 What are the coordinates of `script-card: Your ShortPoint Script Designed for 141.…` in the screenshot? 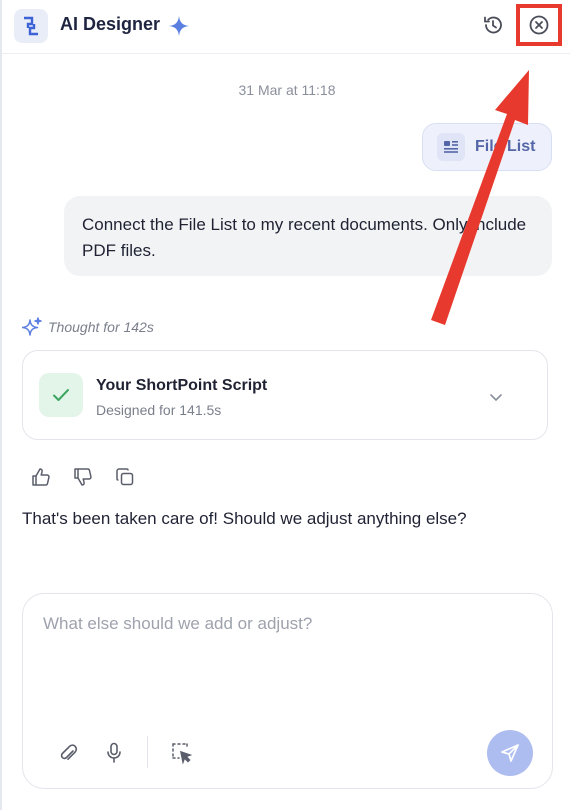 It's located at (285, 395).